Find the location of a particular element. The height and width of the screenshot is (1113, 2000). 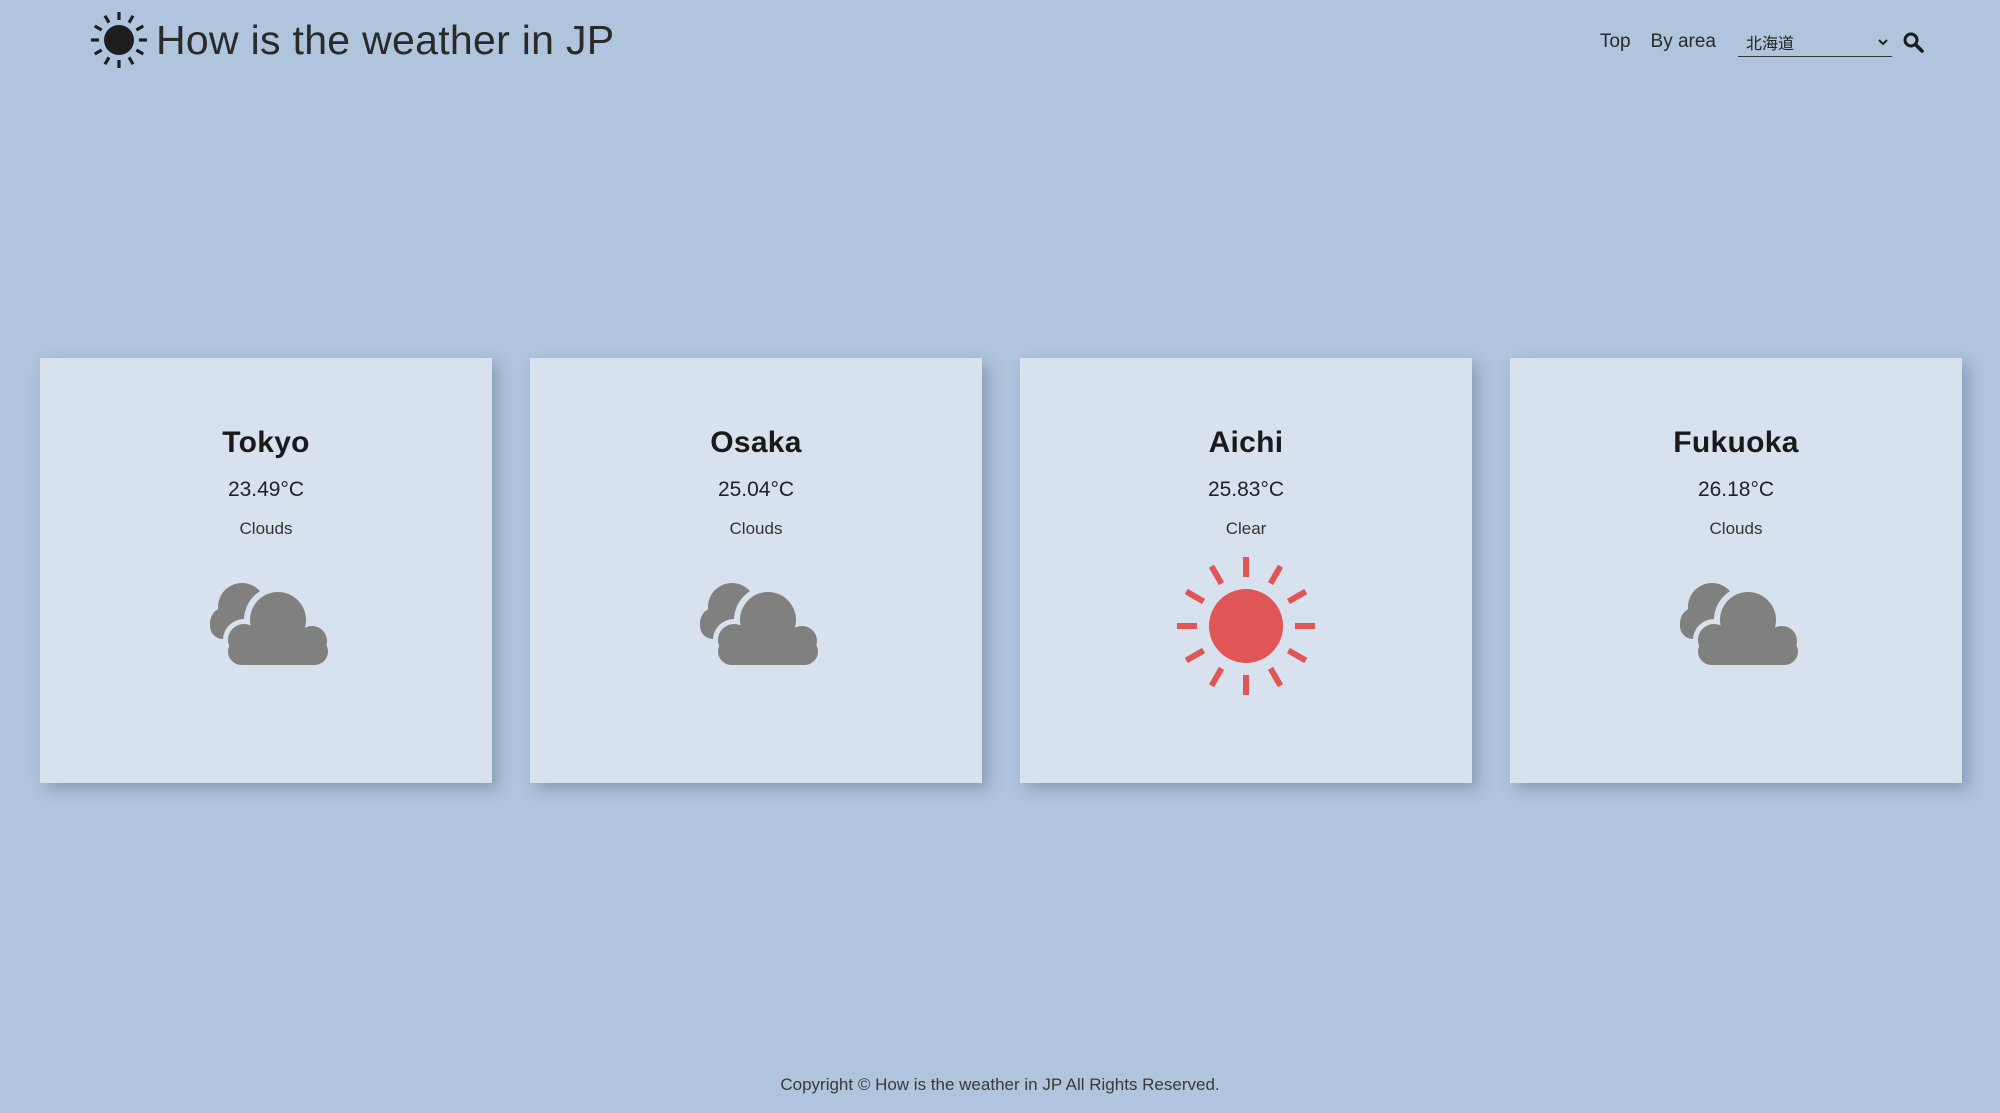

card-city: Osaka is located at coordinates (756, 442).